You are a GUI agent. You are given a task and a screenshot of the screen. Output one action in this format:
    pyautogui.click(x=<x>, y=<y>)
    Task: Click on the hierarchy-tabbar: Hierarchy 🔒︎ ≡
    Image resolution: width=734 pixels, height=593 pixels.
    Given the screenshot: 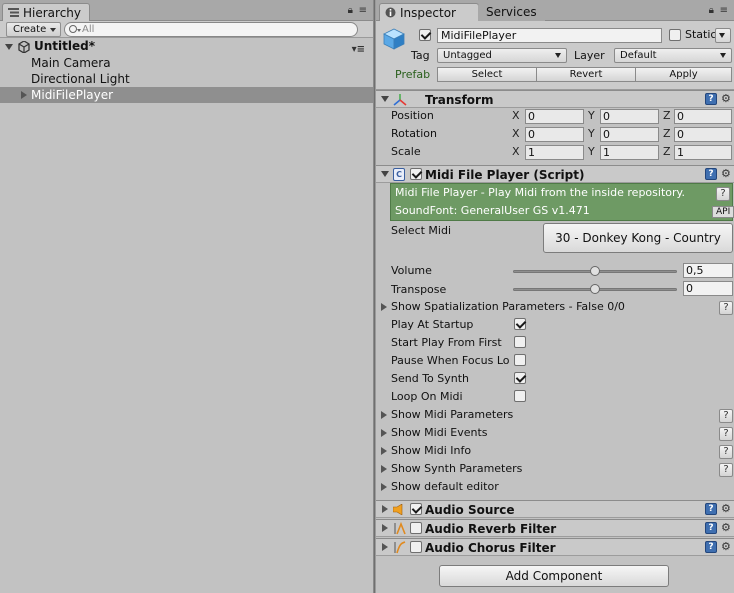 What is the action you would take?
    pyautogui.click(x=186, y=10)
    